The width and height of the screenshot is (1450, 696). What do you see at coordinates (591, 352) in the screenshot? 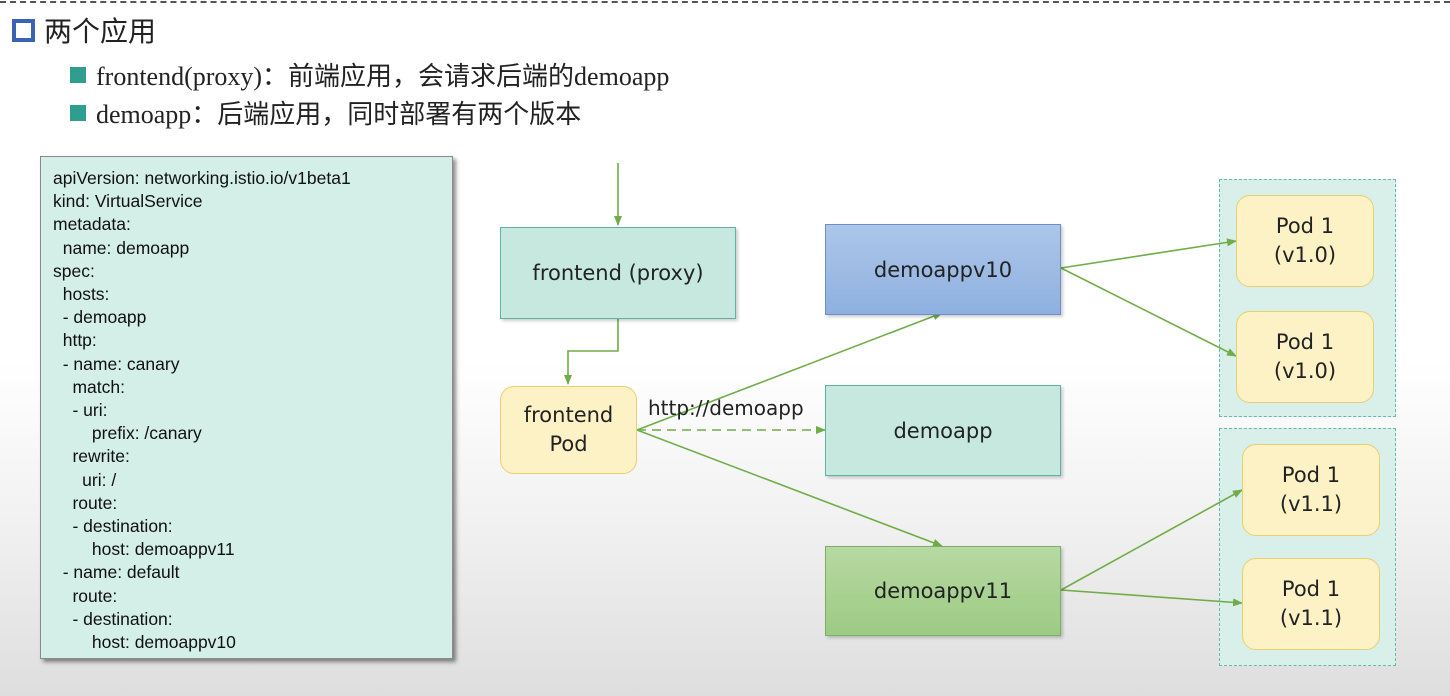
I see `edge-proxy-to-frontend-pod` at bounding box center [591, 352].